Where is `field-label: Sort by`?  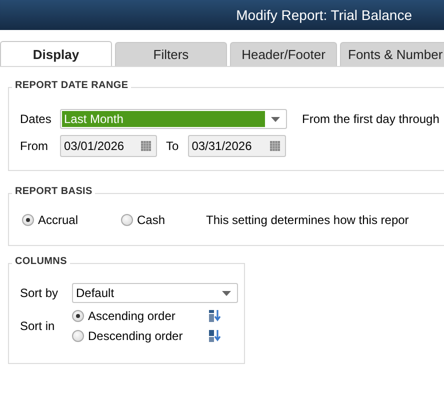
field-label: Sort by is located at coordinates (40, 293).